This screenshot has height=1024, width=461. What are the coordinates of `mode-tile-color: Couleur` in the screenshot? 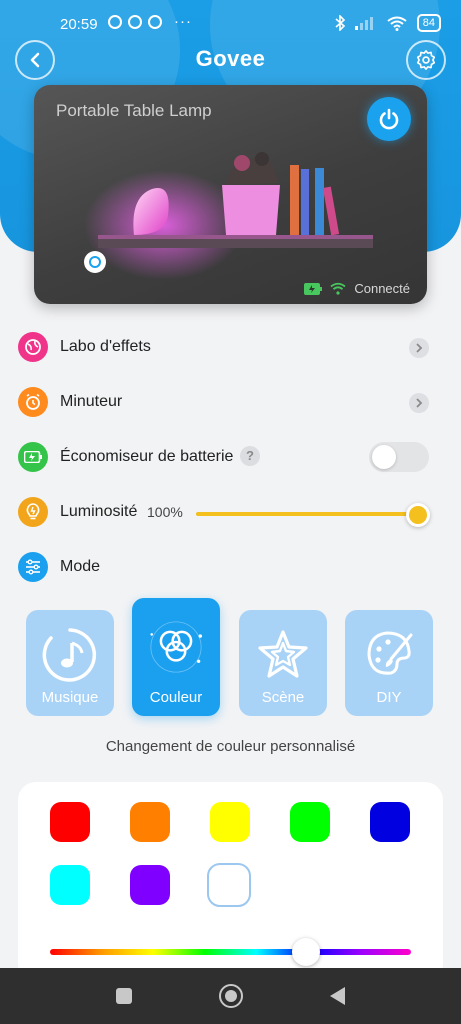 It's located at (176, 657).